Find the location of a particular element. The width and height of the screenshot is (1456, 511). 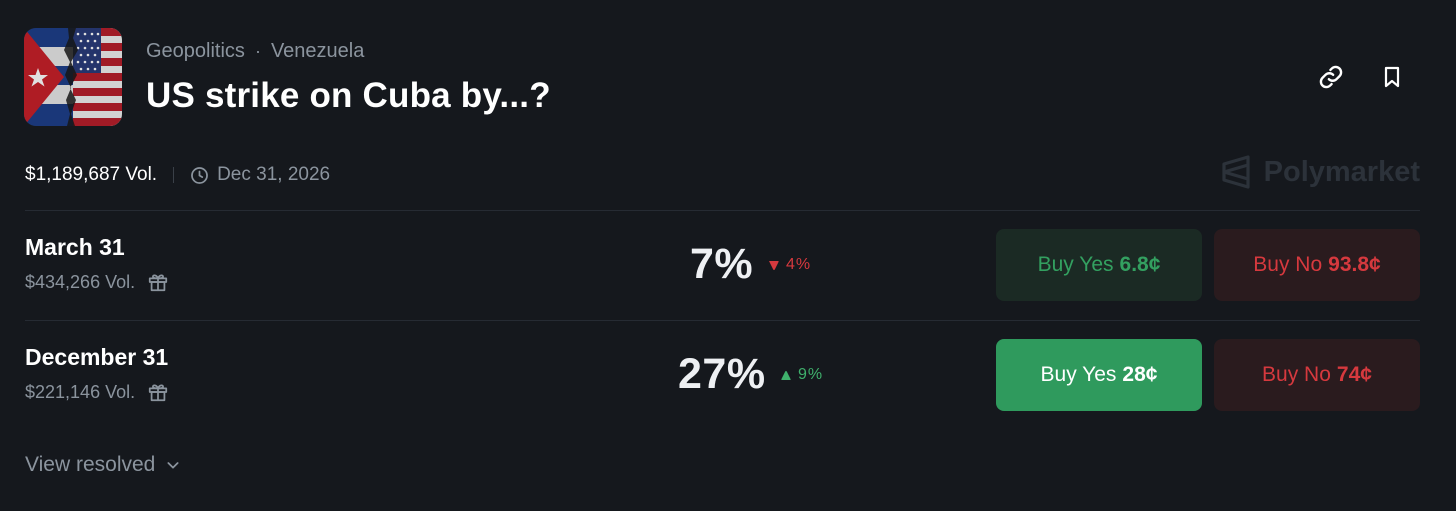

market-meta: $1,189,687 Vol. Dec 31, 2026 is located at coordinates (177, 175).